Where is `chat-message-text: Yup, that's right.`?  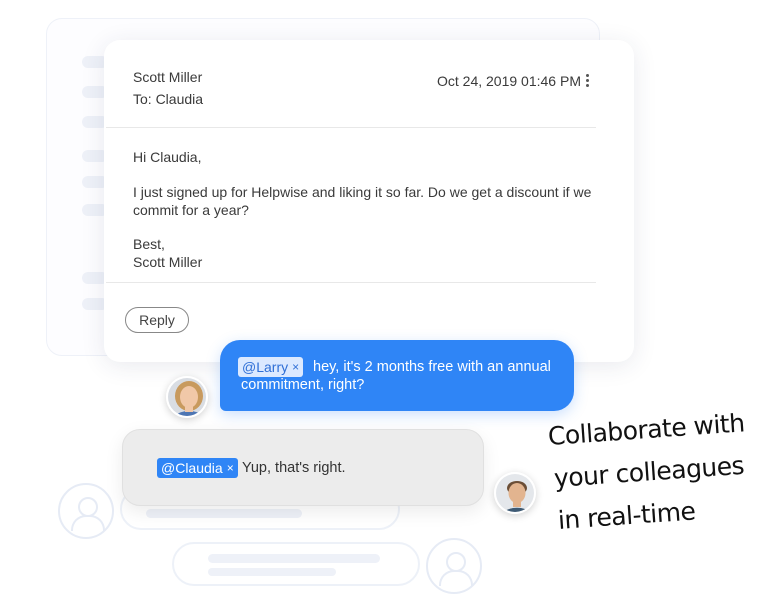
chat-message-text: Yup, that's right. is located at coordinates (294, 468).